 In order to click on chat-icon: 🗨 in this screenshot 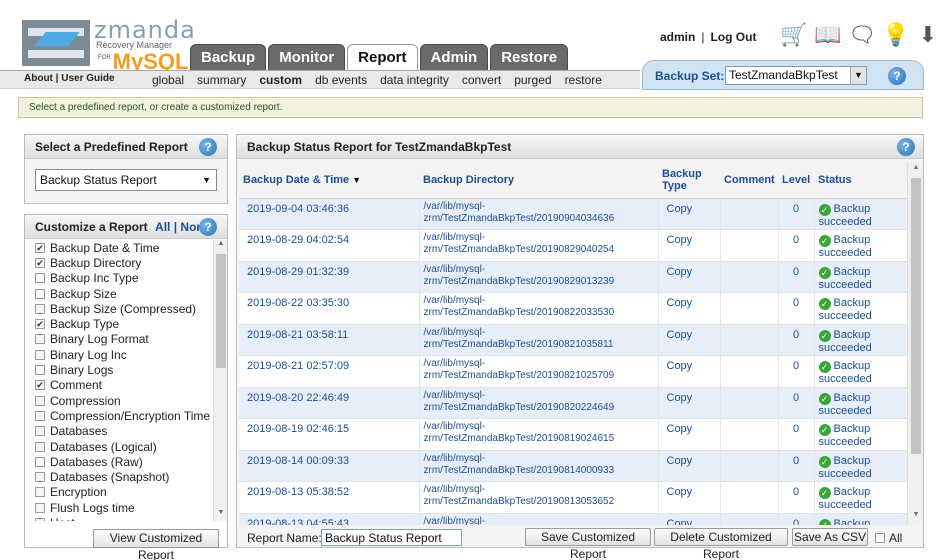, I will do `click(862, 35)`.